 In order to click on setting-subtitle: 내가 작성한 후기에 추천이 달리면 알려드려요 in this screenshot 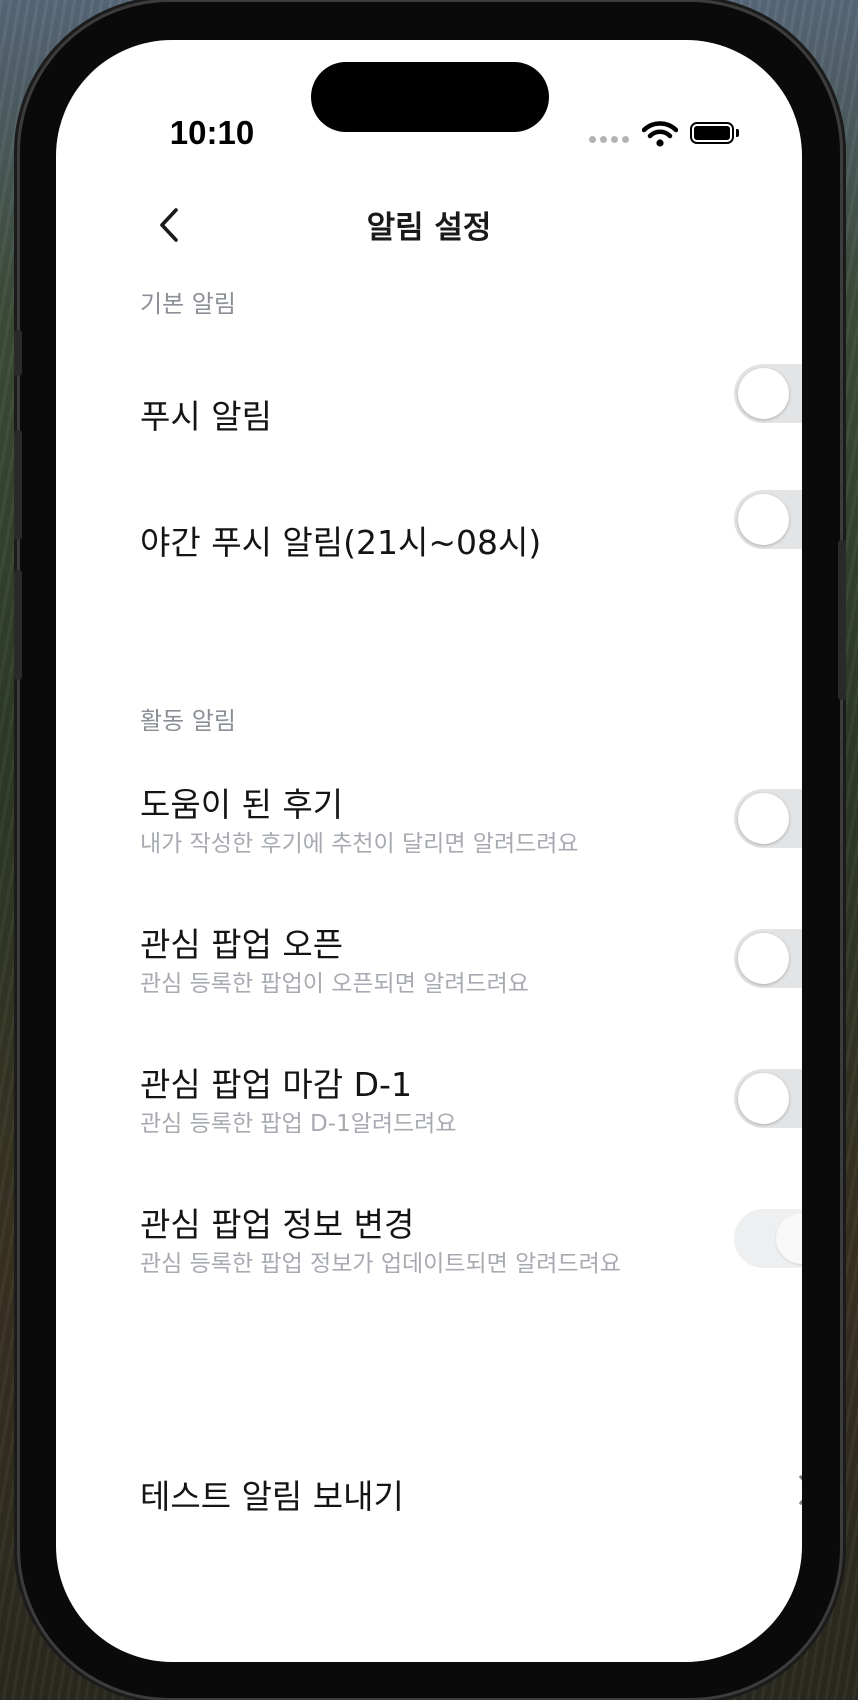, I will do `click(359, 844)`.